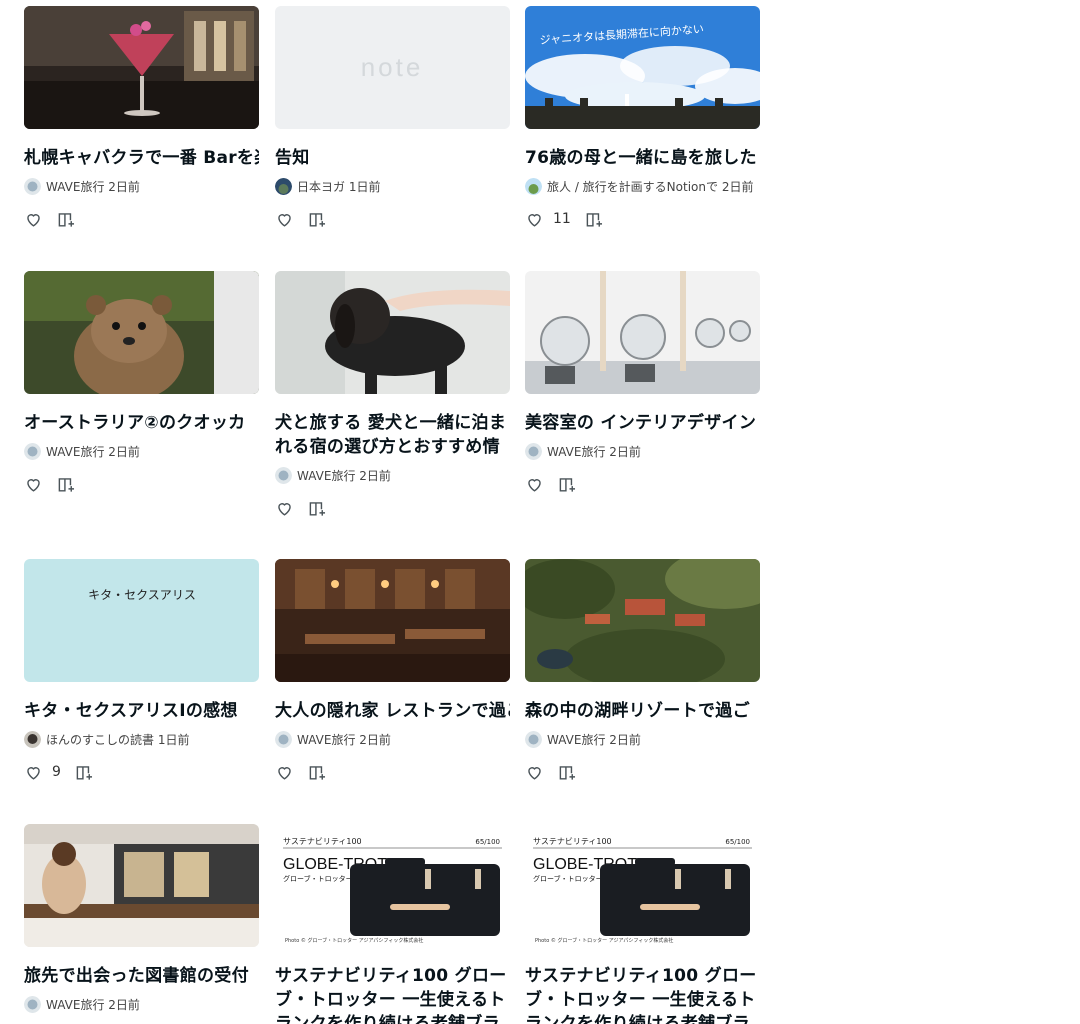 This screenshot has width=1080, height=1024. I want to click on photo-credit: Photo © グローブ・トロッター アジアパシフィック株式会社, so click(604, 940).